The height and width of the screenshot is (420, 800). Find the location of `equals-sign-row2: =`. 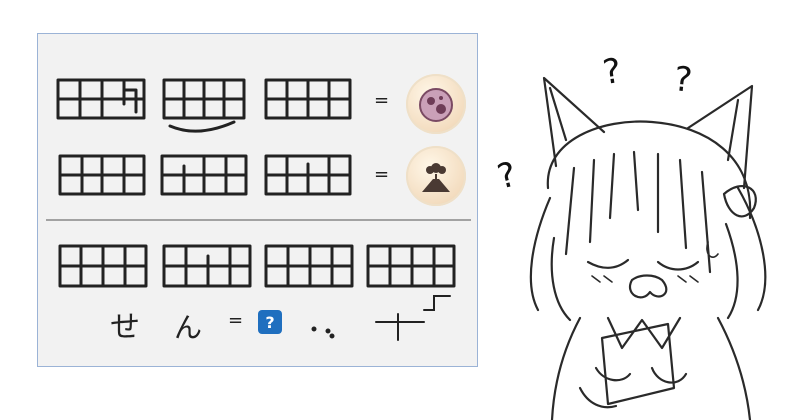

equals-sign-row2: = is located at coordinates (382, 174).